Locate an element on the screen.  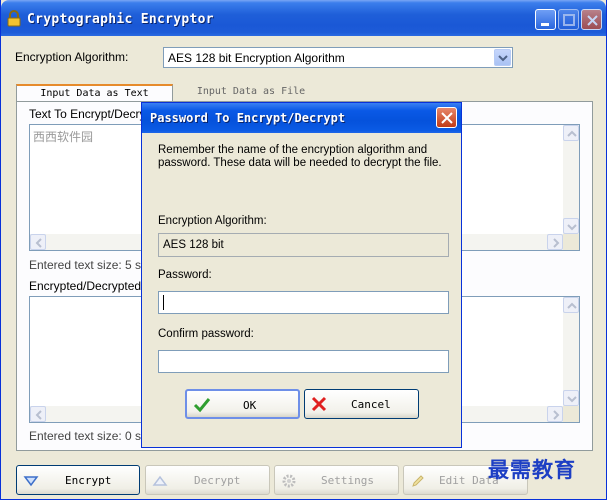
arrow-up-icon is located at coordinates (160, 480).